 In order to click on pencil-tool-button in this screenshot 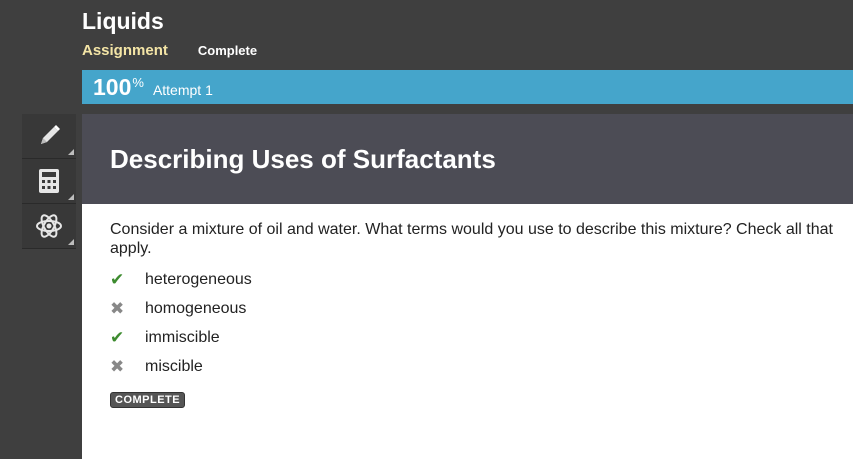, I will do `click(49, 136)`.